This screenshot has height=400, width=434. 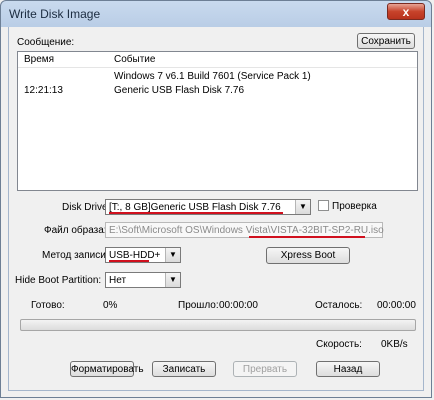 I want to click on speed-label: Скорость:, so click(x=339, y=344).